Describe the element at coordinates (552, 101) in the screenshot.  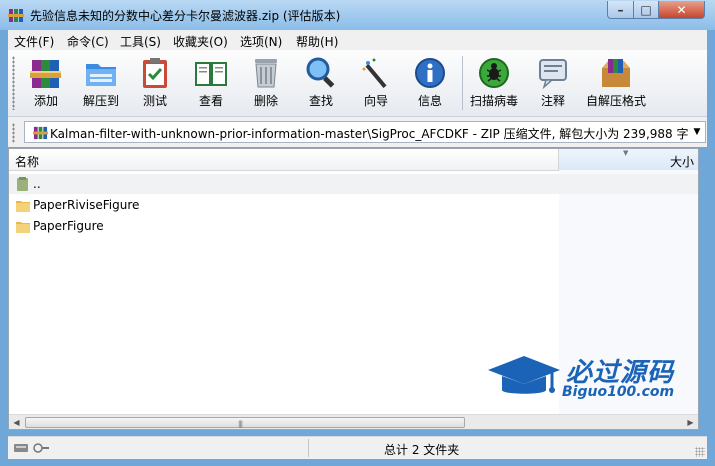
I see `comment-label: 注释` at that location.